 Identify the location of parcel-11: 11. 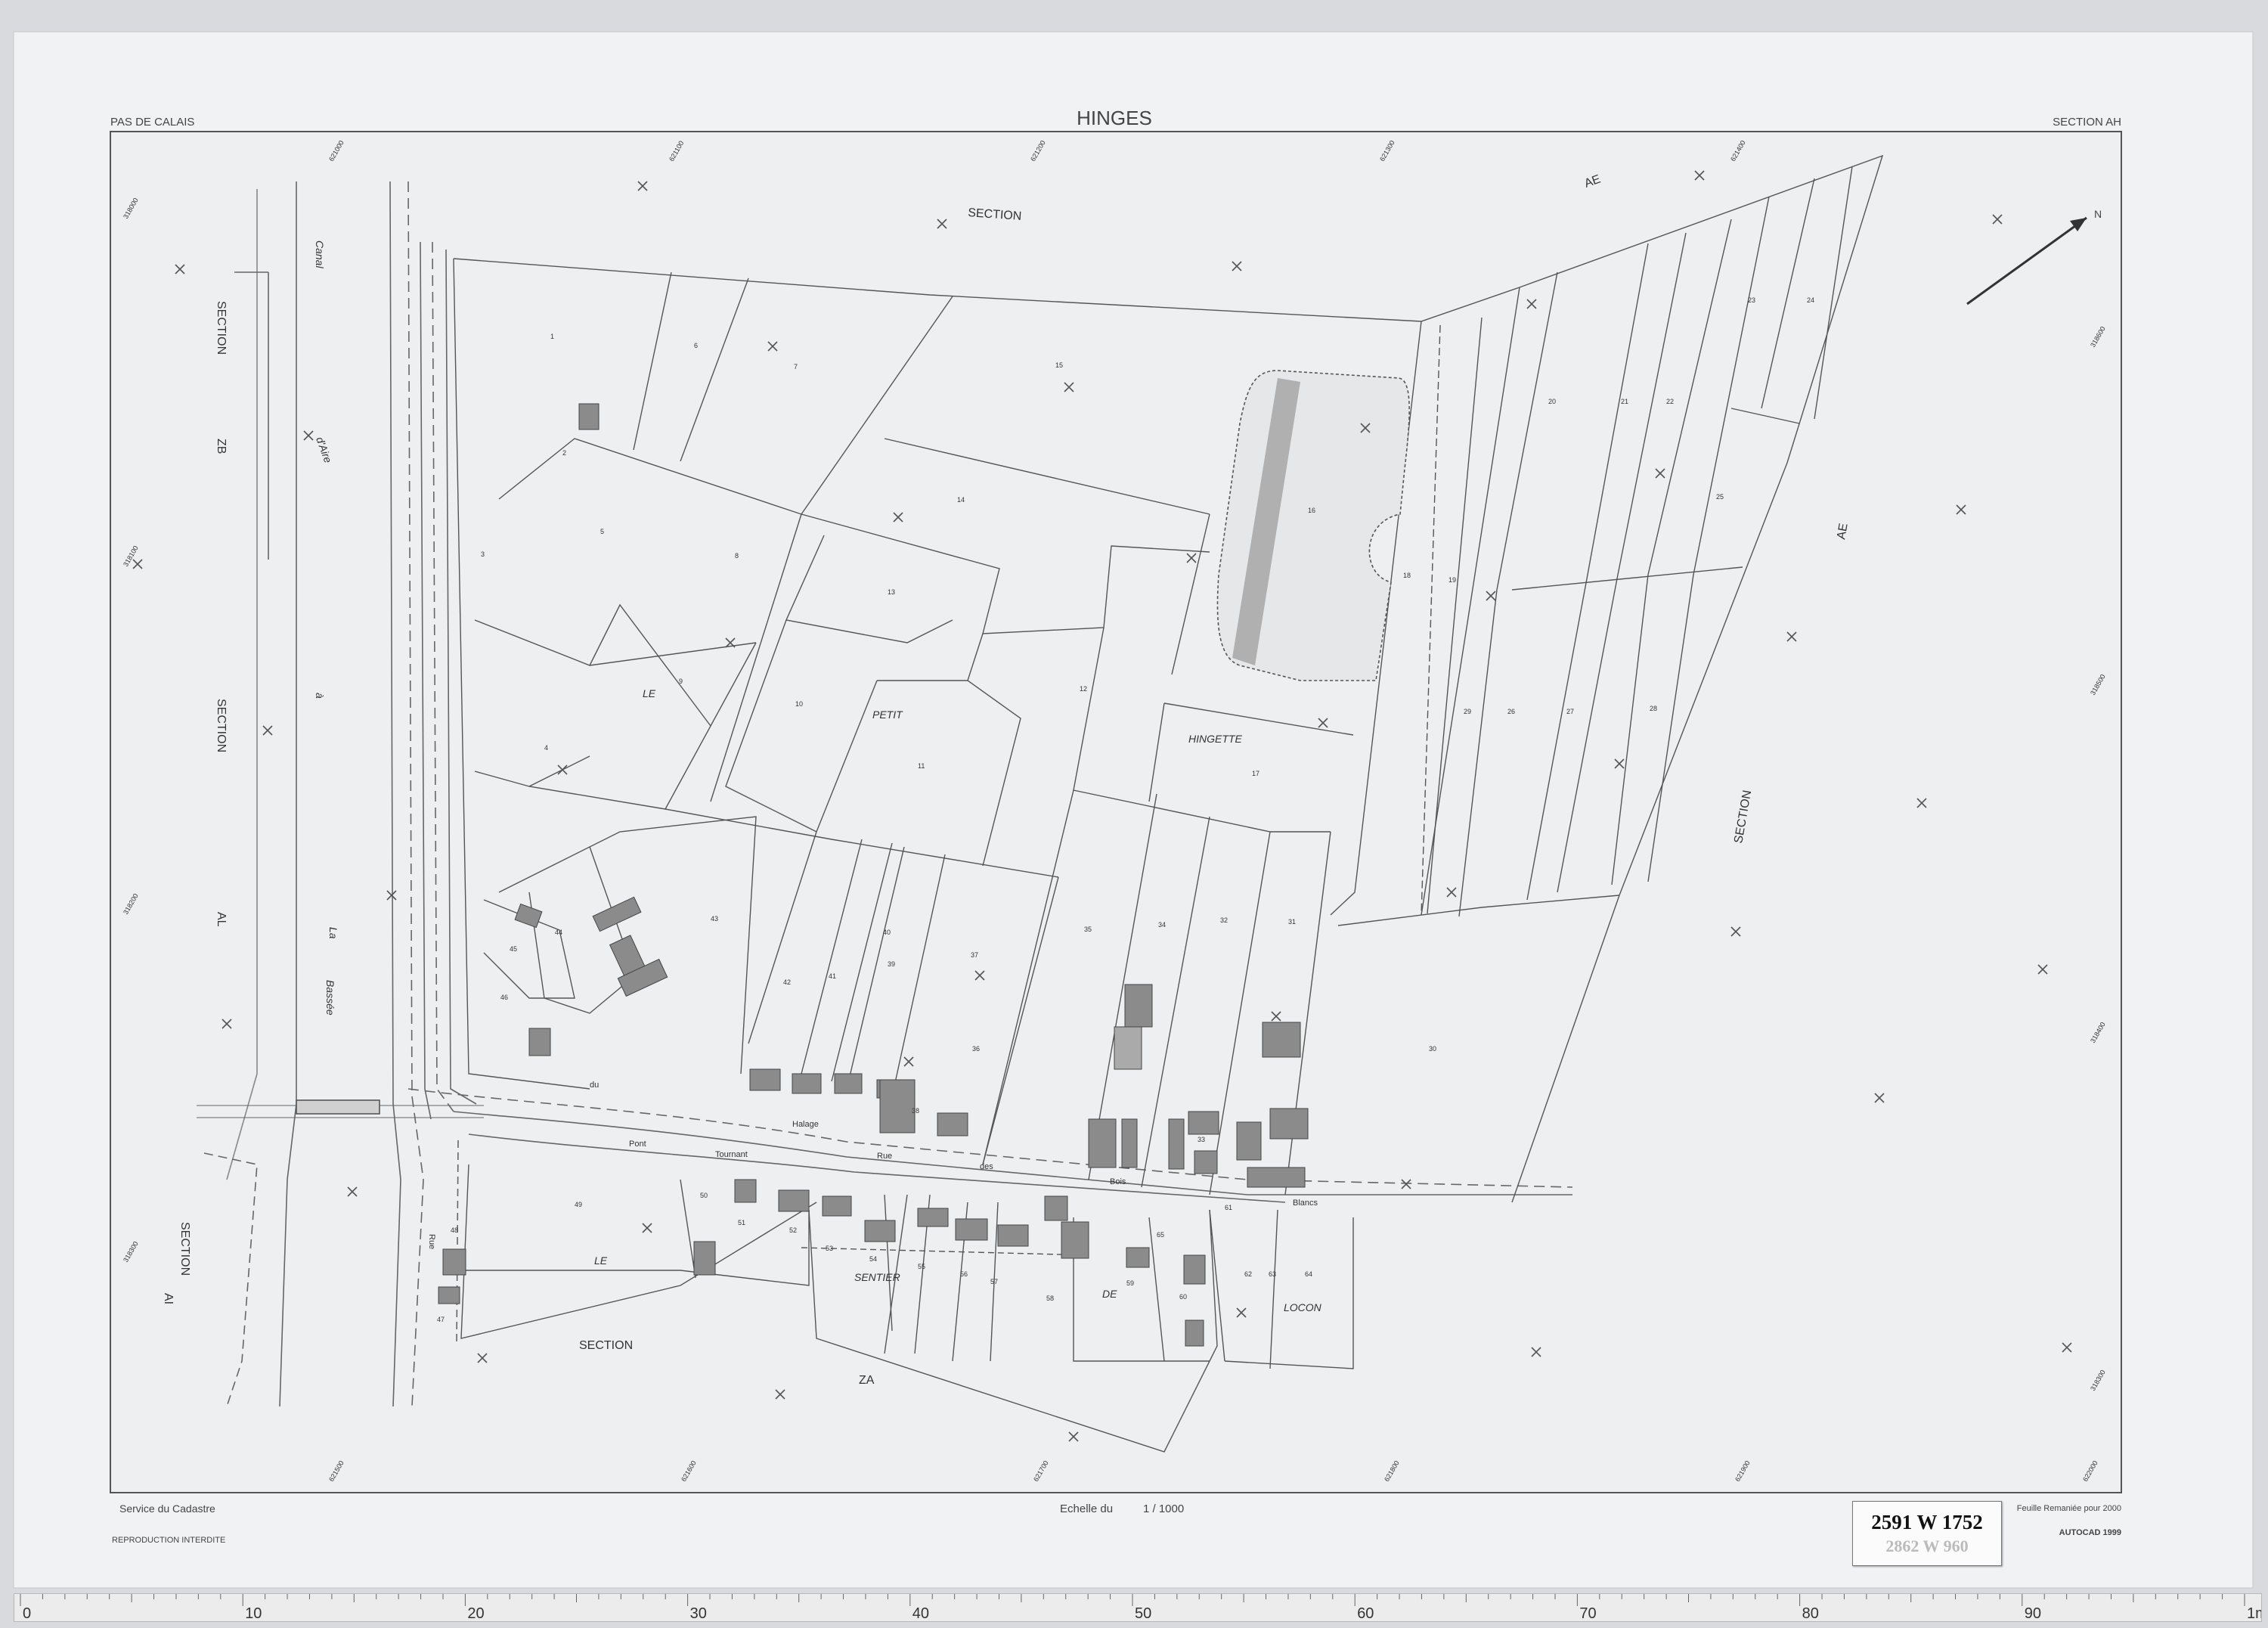
(922, 766).